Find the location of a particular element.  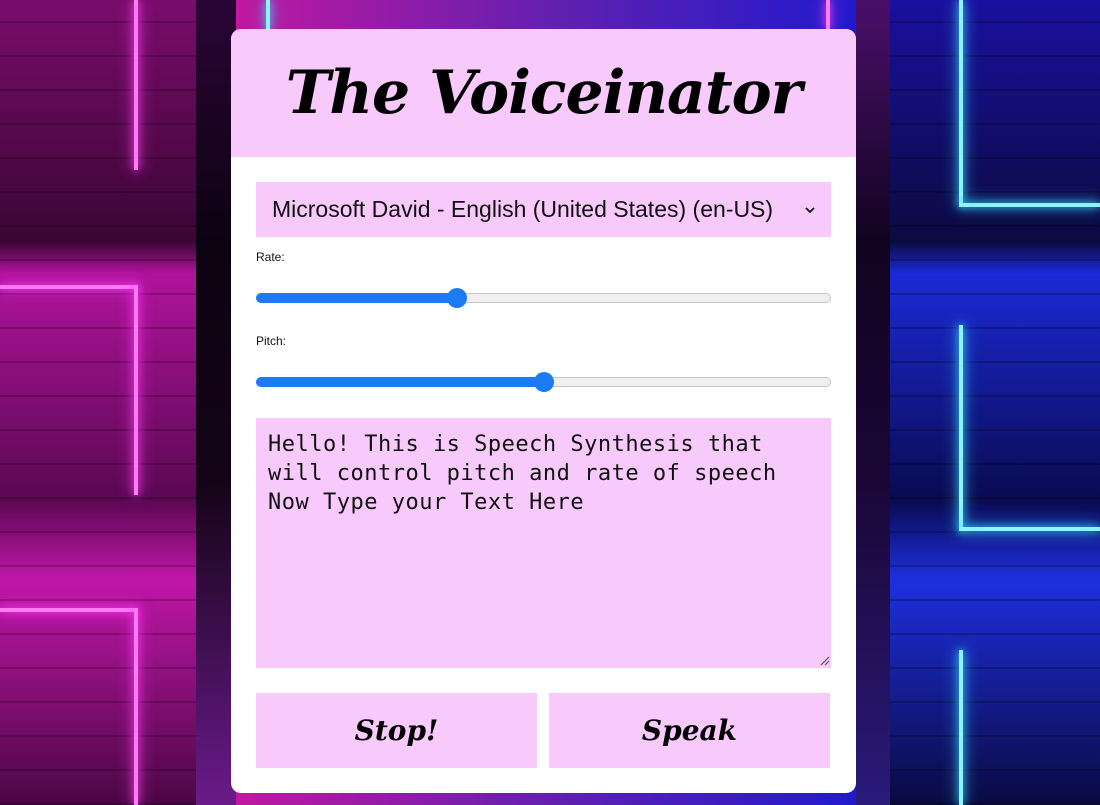

rate-label: Rate: is located at coordinates (270, 257).